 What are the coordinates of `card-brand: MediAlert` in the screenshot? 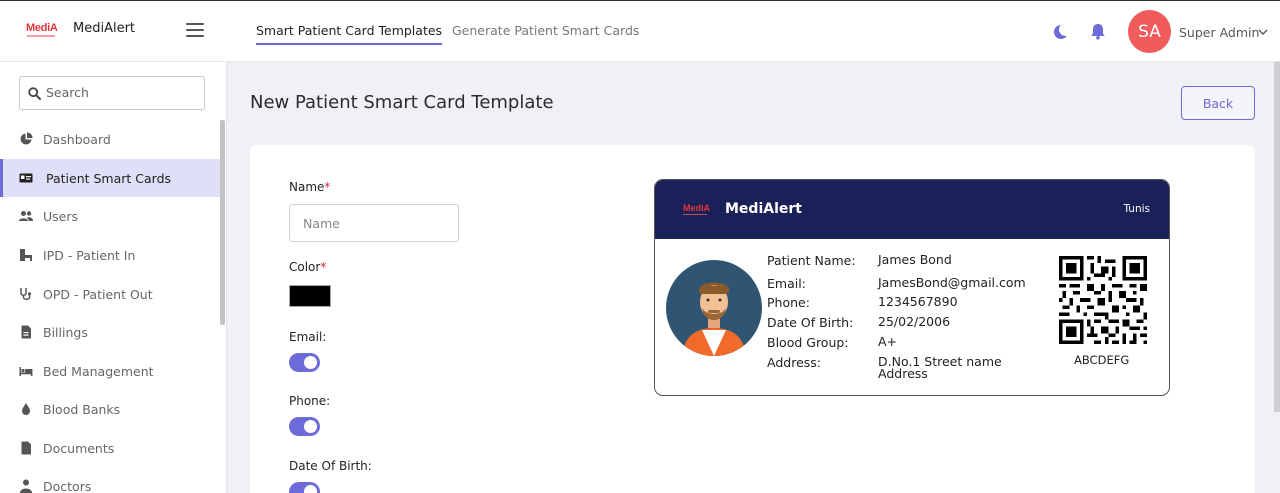 It's located at (763, 209).